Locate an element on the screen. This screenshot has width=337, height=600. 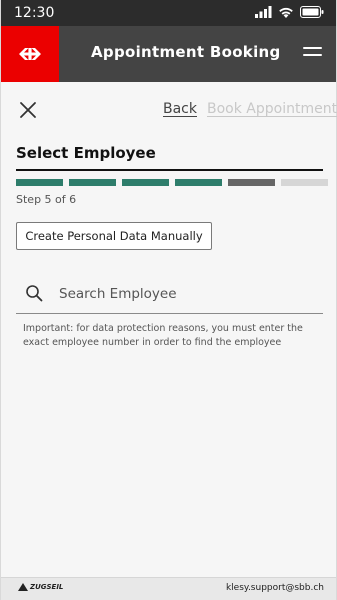
step-progress is located at coordinates (172, 182).